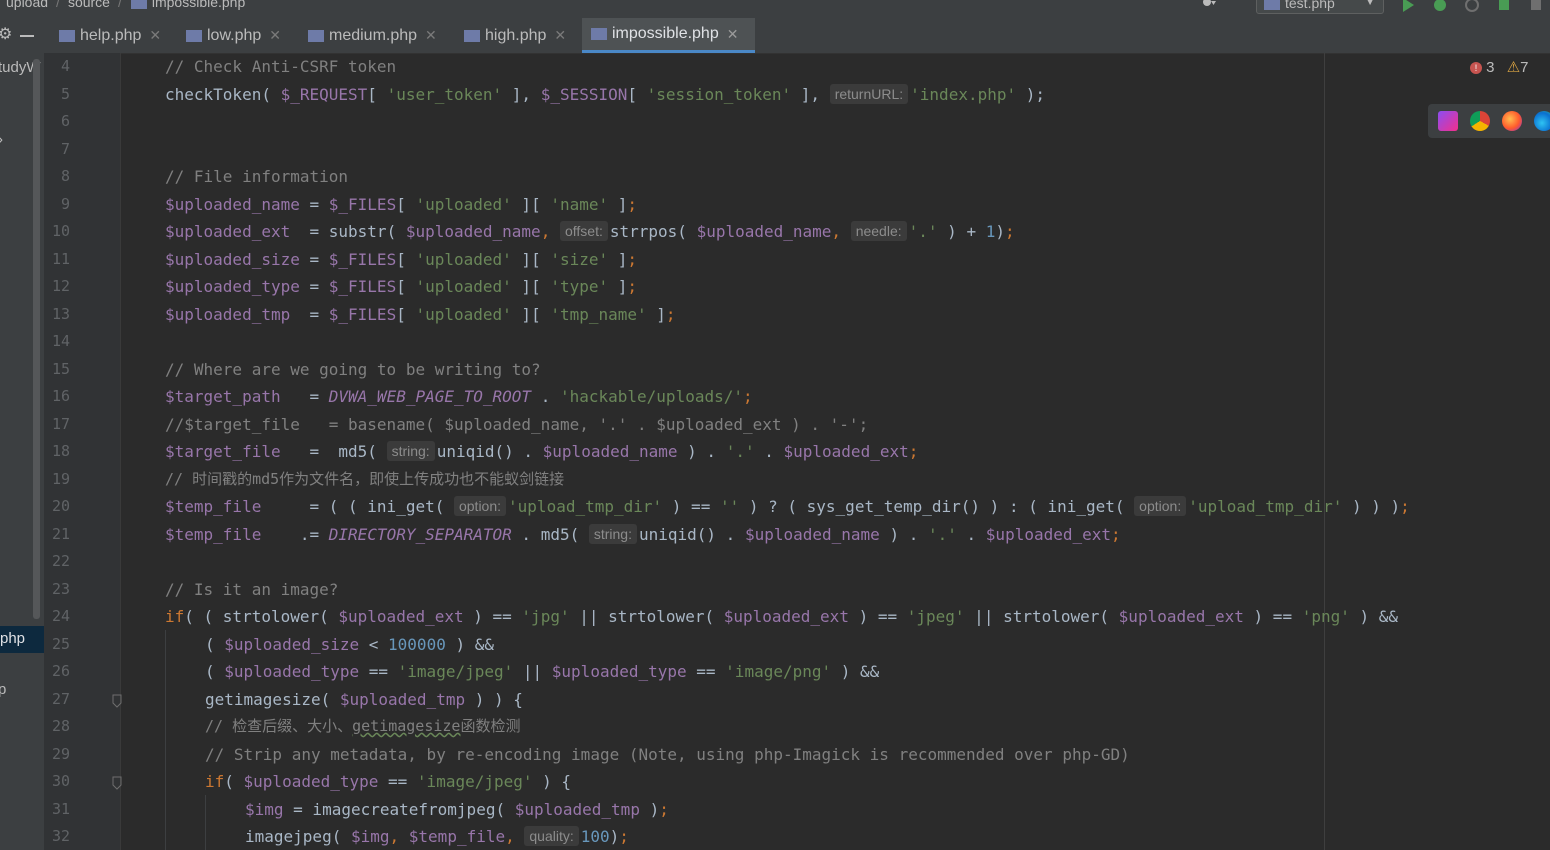 The width and height of the screenshot is (1550, 850). What do you see at coordinates (531, 259) in the screenshot?
I see `code-token: ][` at bounding box center [531, 259].